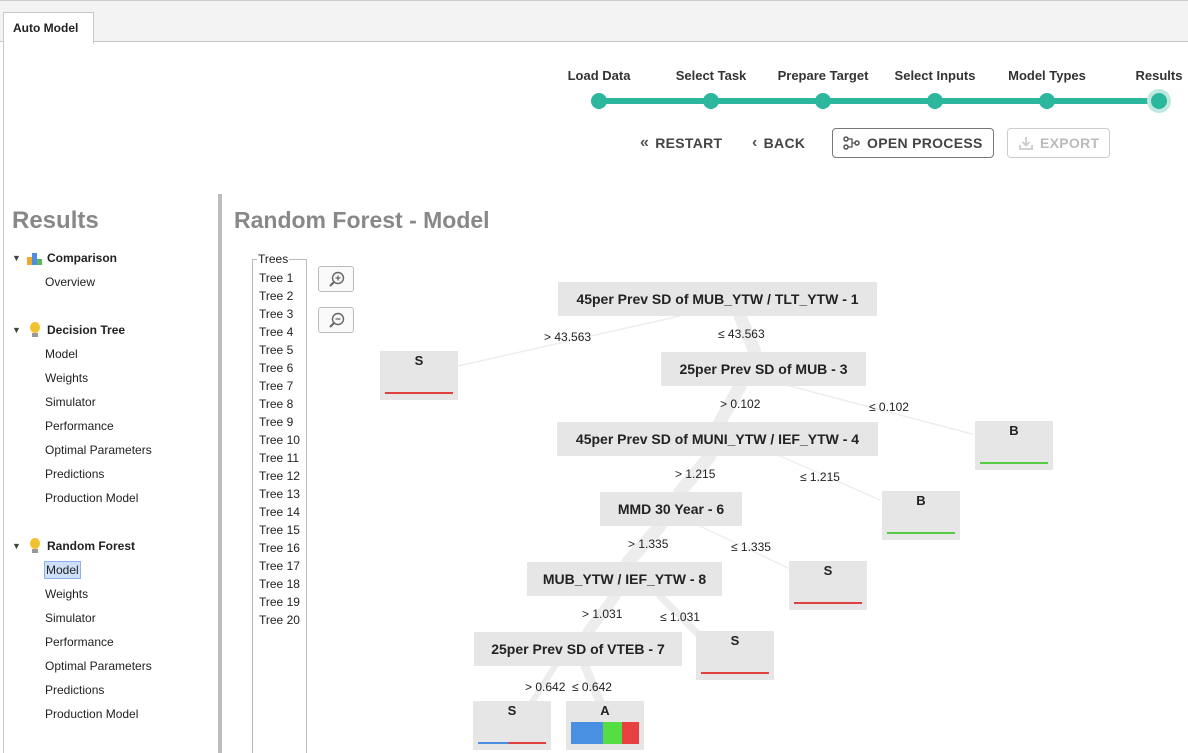  What do you see at coordinates (935, 75) in the screenshot?
I see `step-select-inputs: Select Inputs` at bounding box center [935, 75].